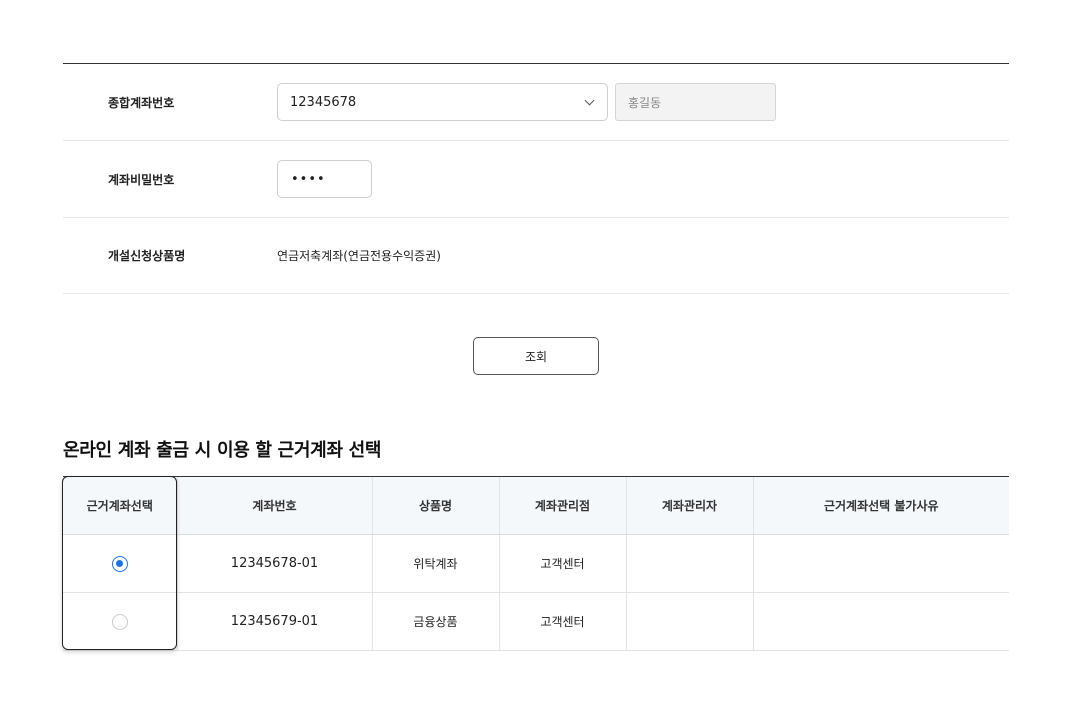  What do you see at coordinates (562, 505) in the screenshot?
I see `column-header-branch: 계좌관리점` at bounding box center [562, 505].